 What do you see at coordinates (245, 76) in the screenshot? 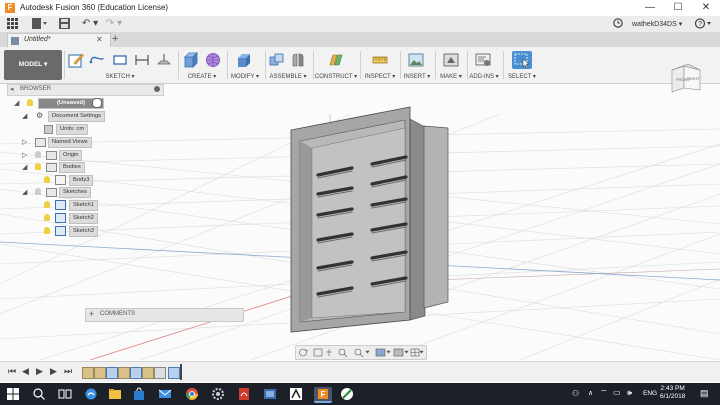
I see `modify-menu: MODIFY ▾` at bounding box center [245, 76].